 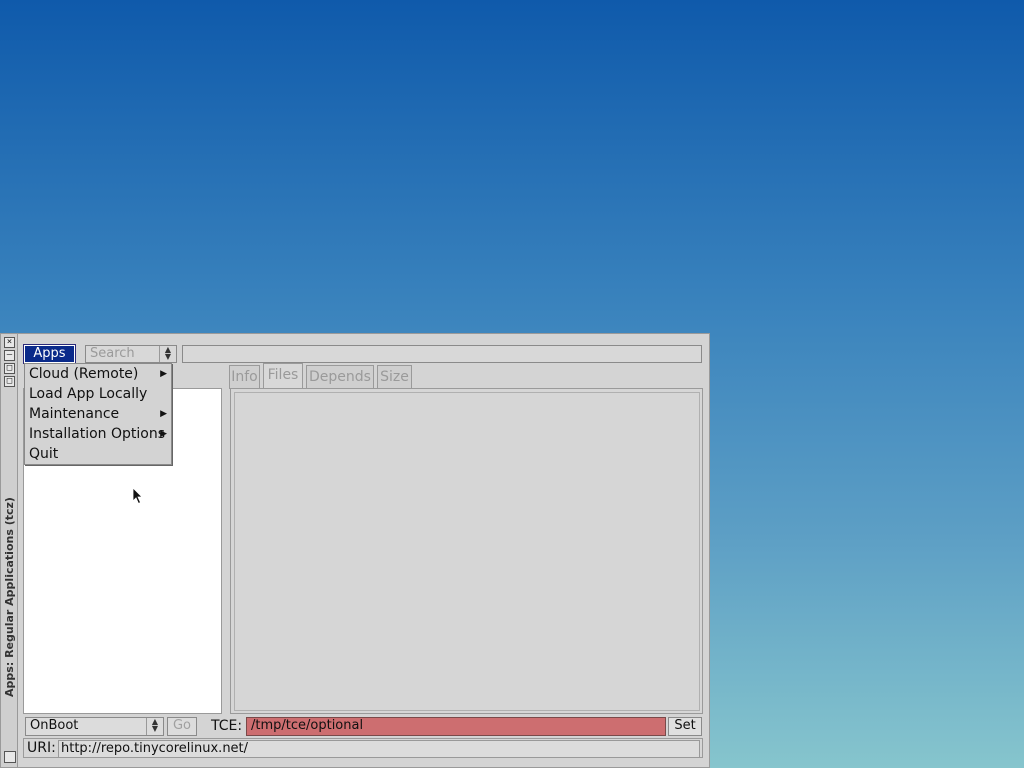 What do you see at coordinates (99, 374) in the screenshot?
I see `menu-item-cloud-remote: Cloud (Remote) ▶` at bounding box center [99, 374].